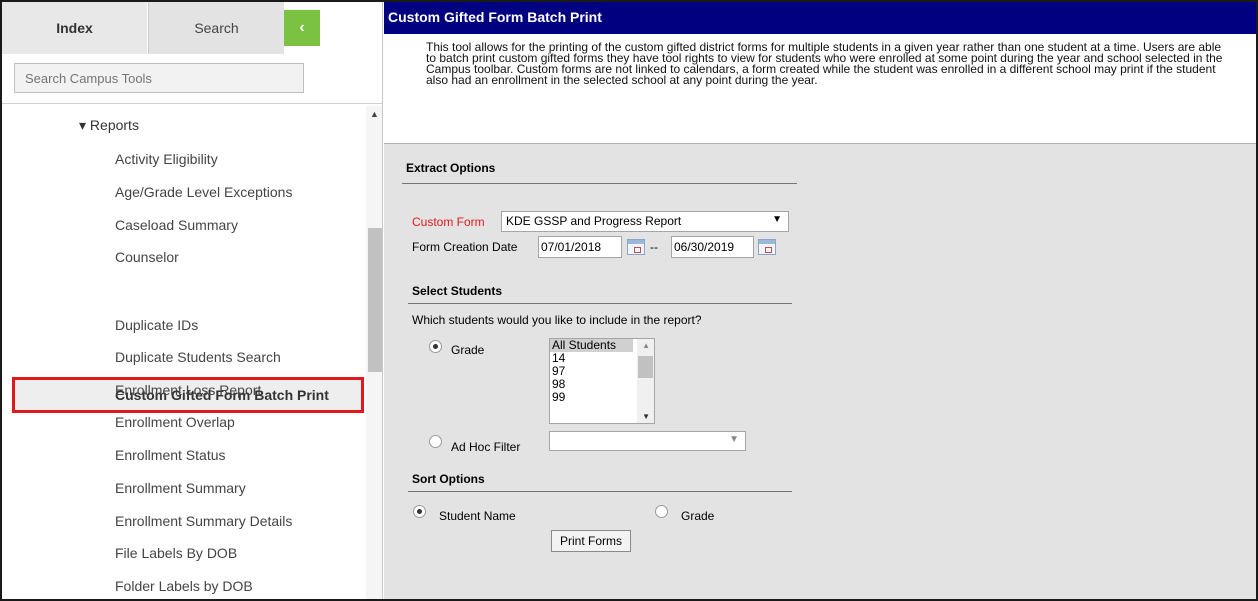 This screenshot has width=1258, height=601. I want to click on scroll-down-arrow-icon: ▼, so click(646, 416).